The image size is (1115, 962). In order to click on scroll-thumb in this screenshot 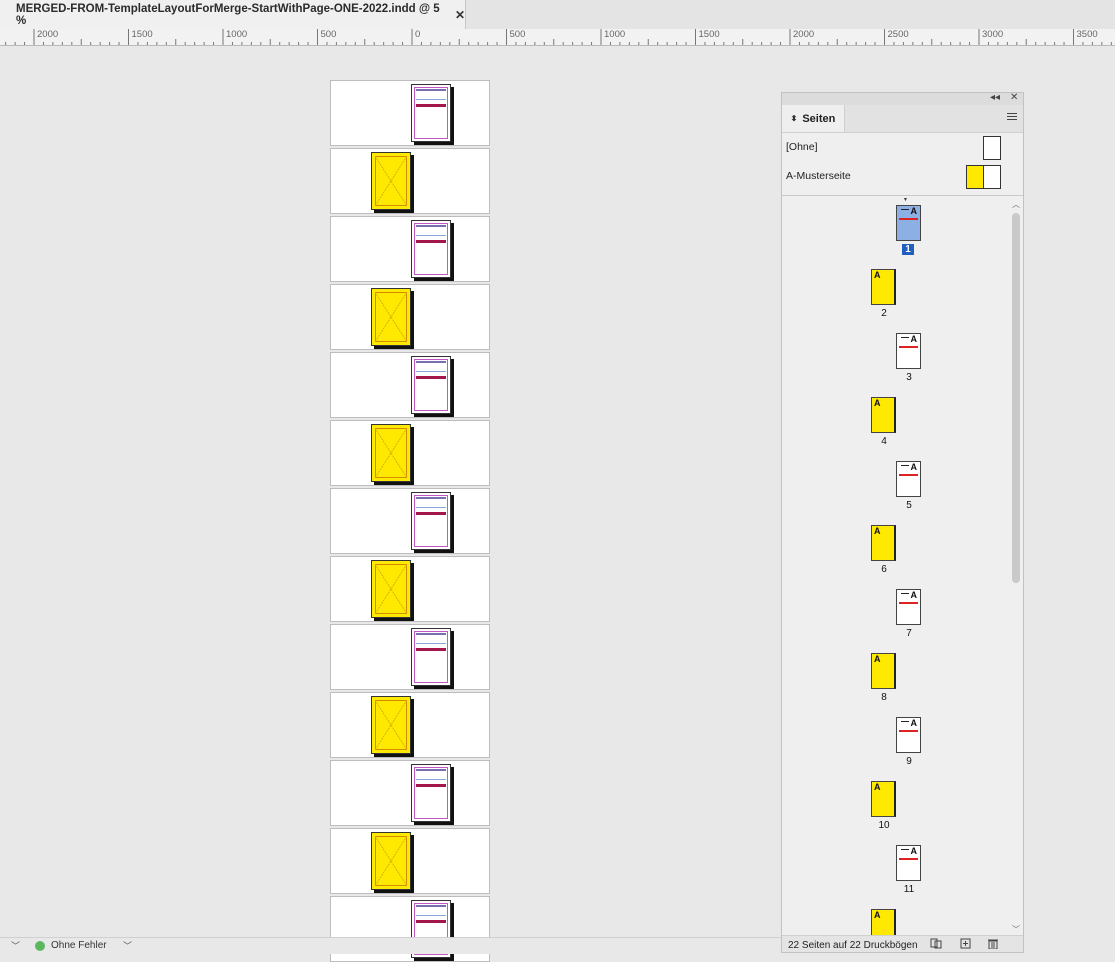, I will do `click(1016, 398)`.